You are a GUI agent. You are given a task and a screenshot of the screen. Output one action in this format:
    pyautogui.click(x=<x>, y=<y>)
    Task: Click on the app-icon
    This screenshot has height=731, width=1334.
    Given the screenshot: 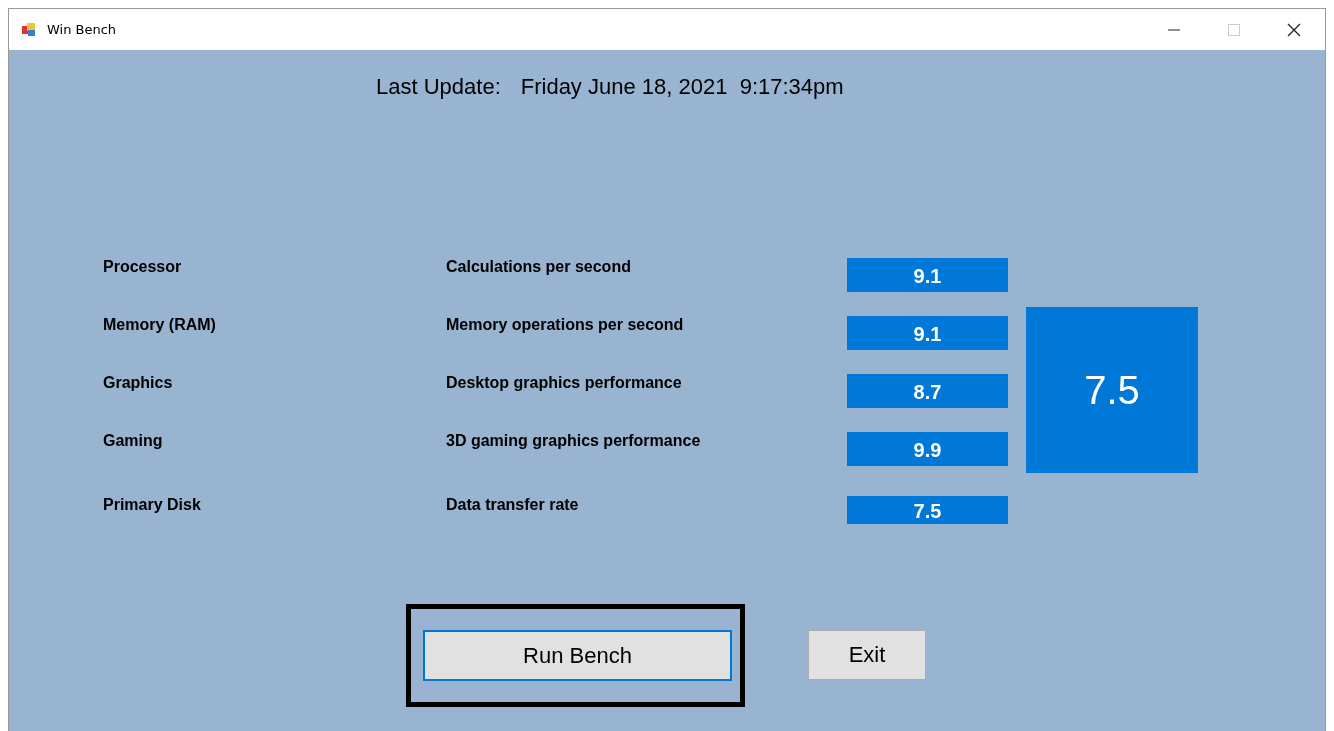 What is the action you would take?
    pyautogui.click(x=29, y=29)
    